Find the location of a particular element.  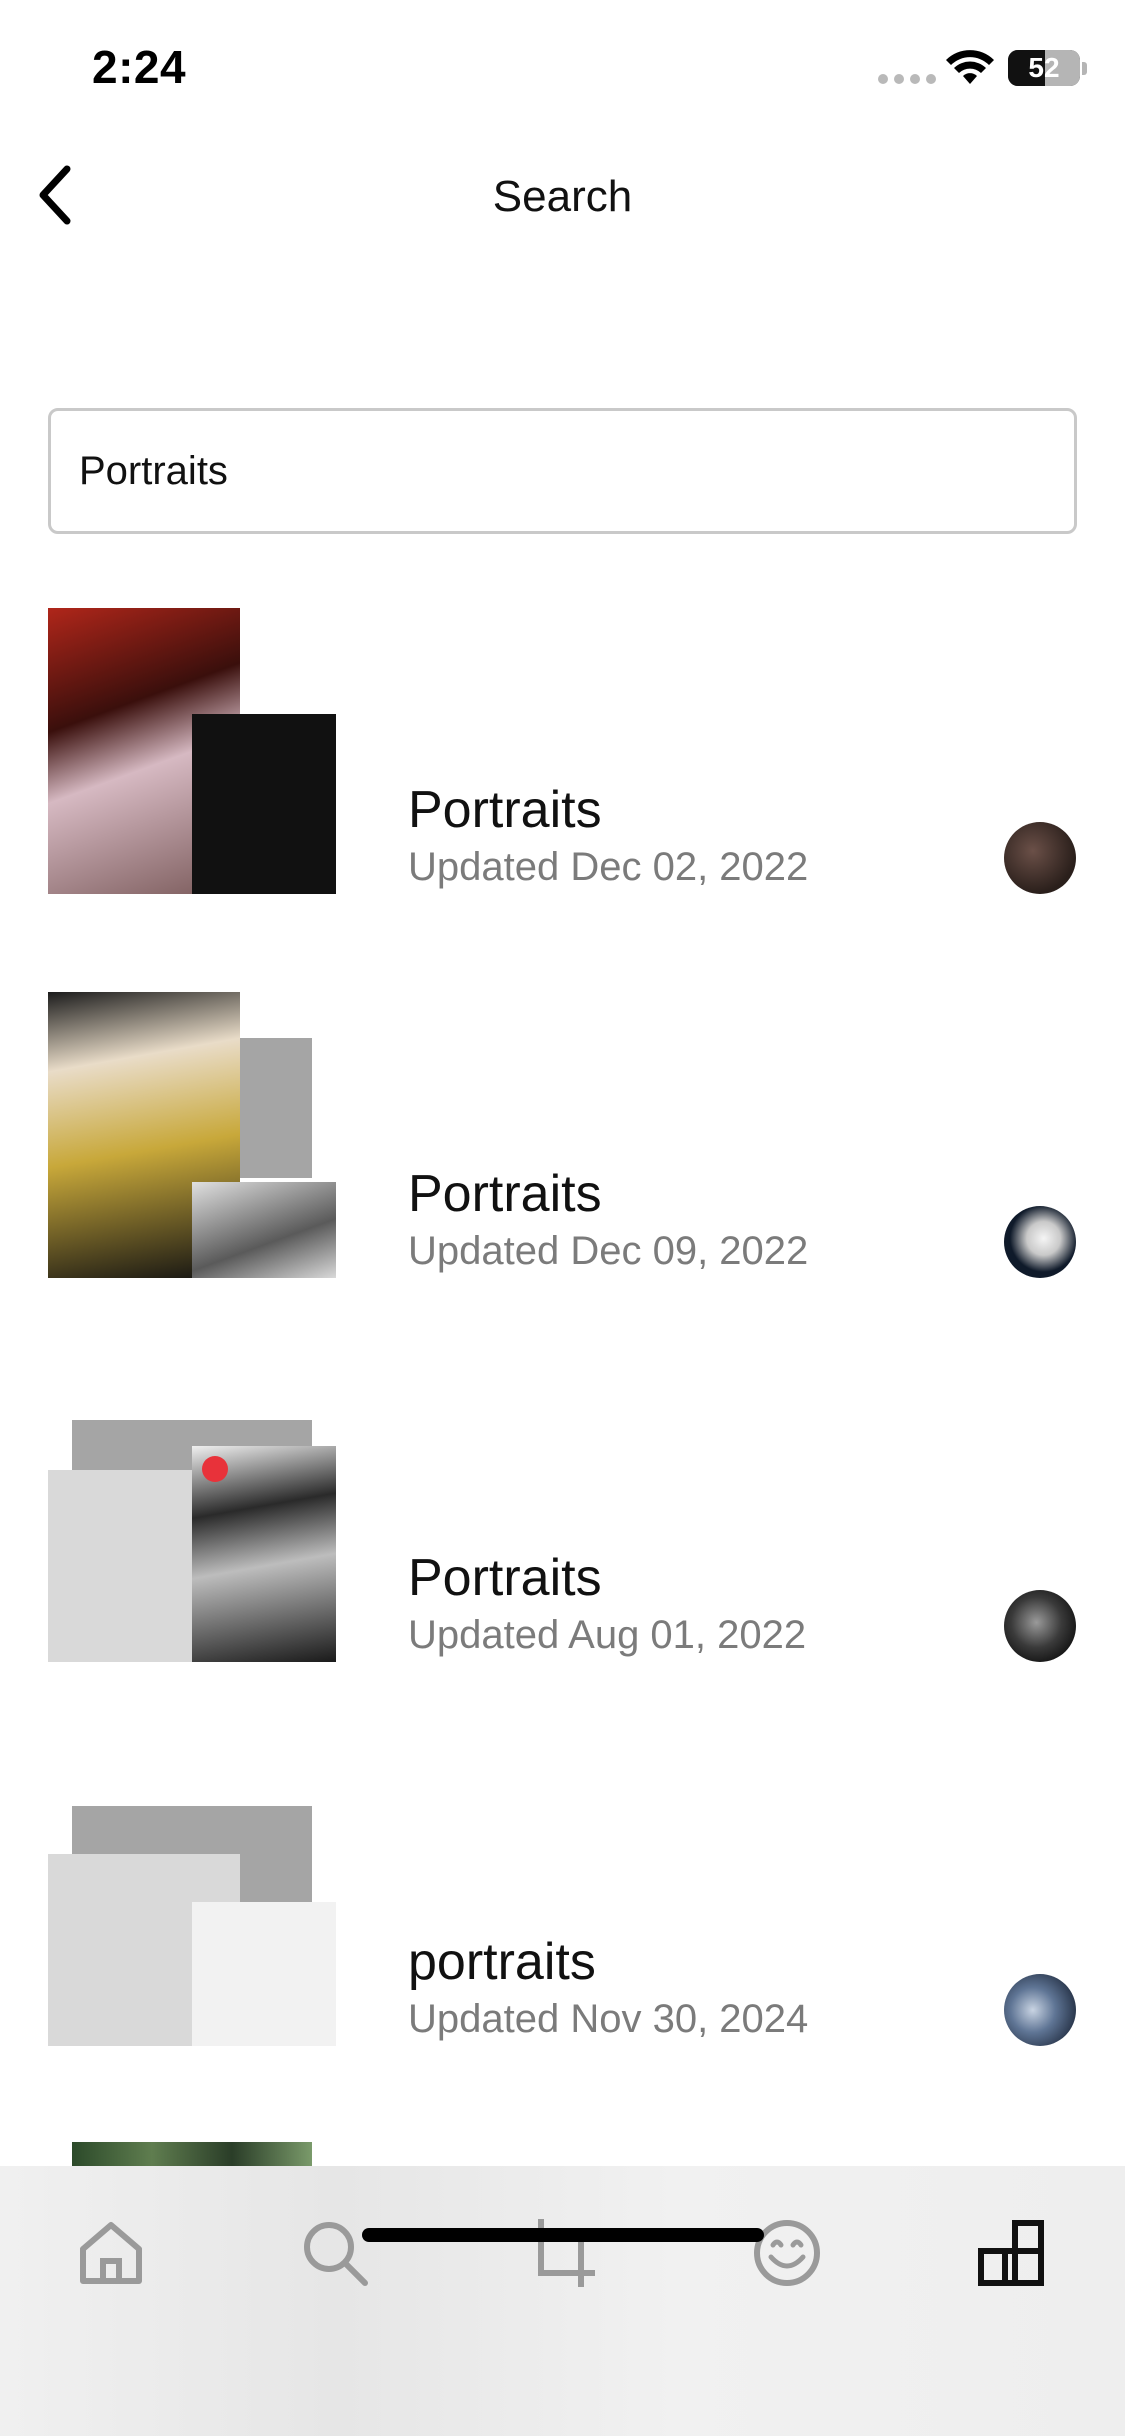

status-time: 2:24 is located at coordinates (139, 67).